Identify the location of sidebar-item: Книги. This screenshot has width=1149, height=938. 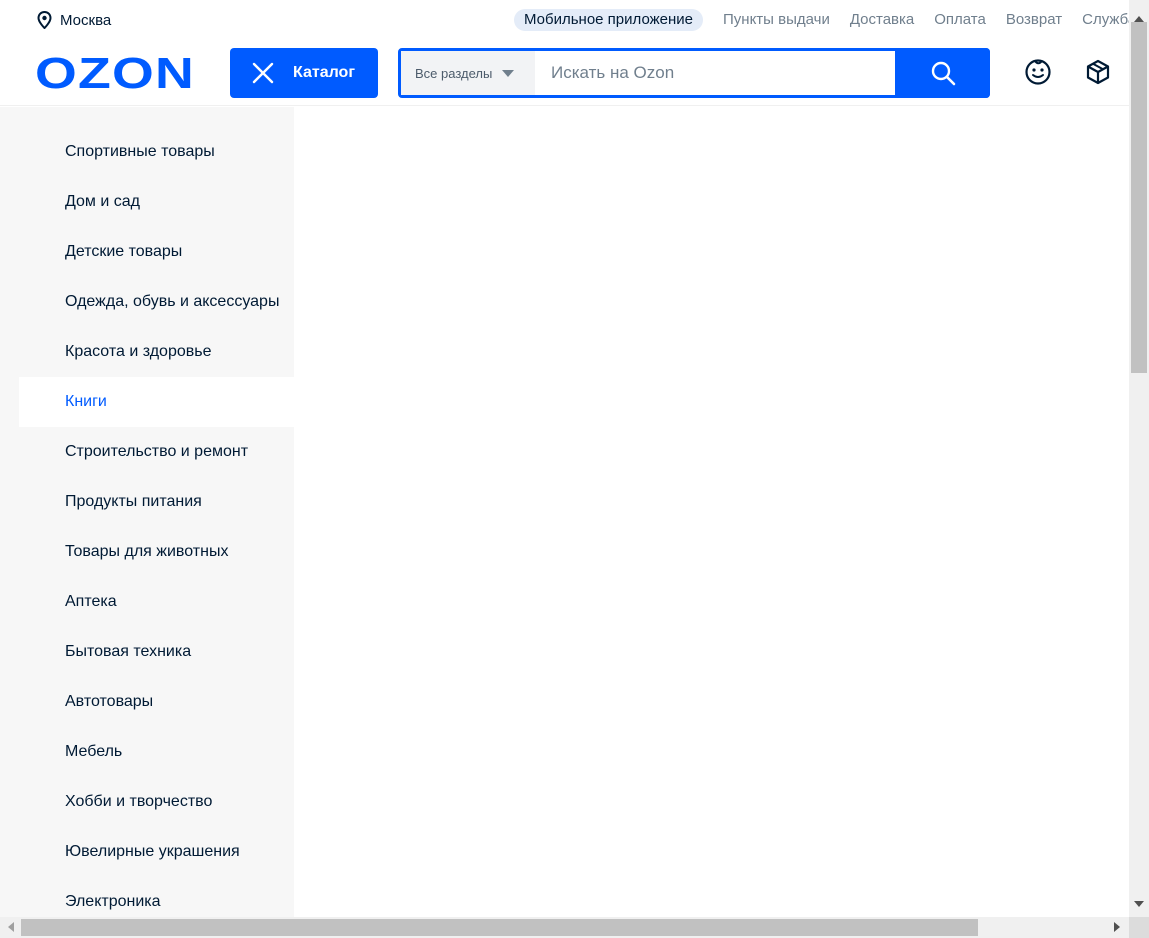
(156, 402).